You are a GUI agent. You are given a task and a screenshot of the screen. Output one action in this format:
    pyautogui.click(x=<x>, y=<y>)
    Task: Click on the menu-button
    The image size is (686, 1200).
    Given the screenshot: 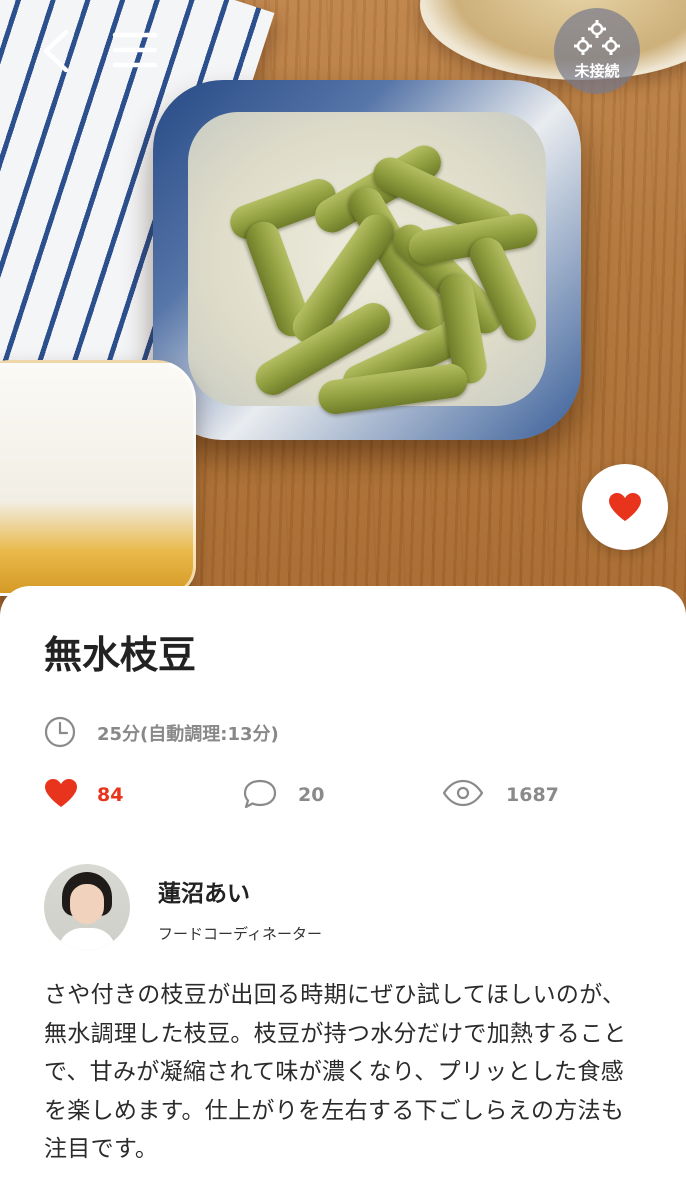 What is the action you would take?
    pyautogui.click(x=135, y=50)
    